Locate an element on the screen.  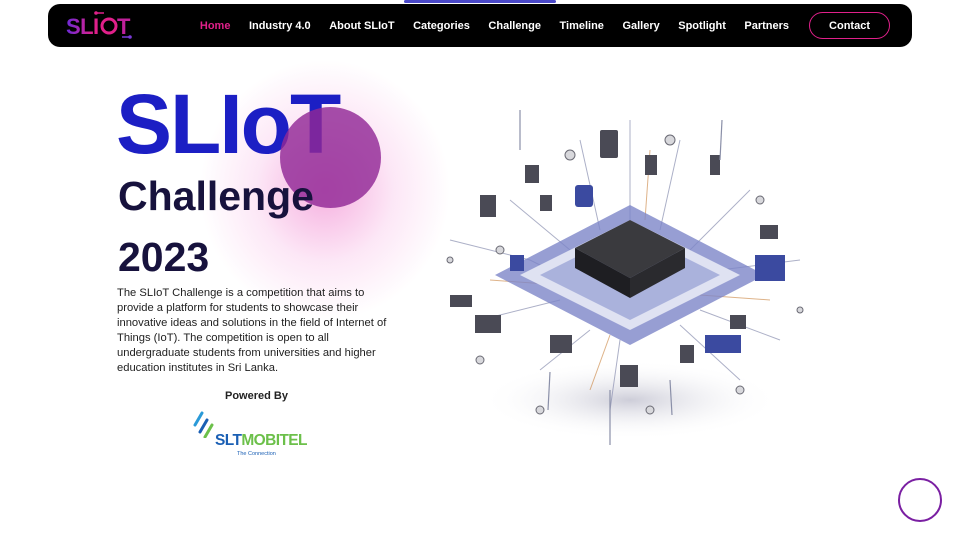
nav-item-challenge: Challenge is located at coordinates (514, 26).